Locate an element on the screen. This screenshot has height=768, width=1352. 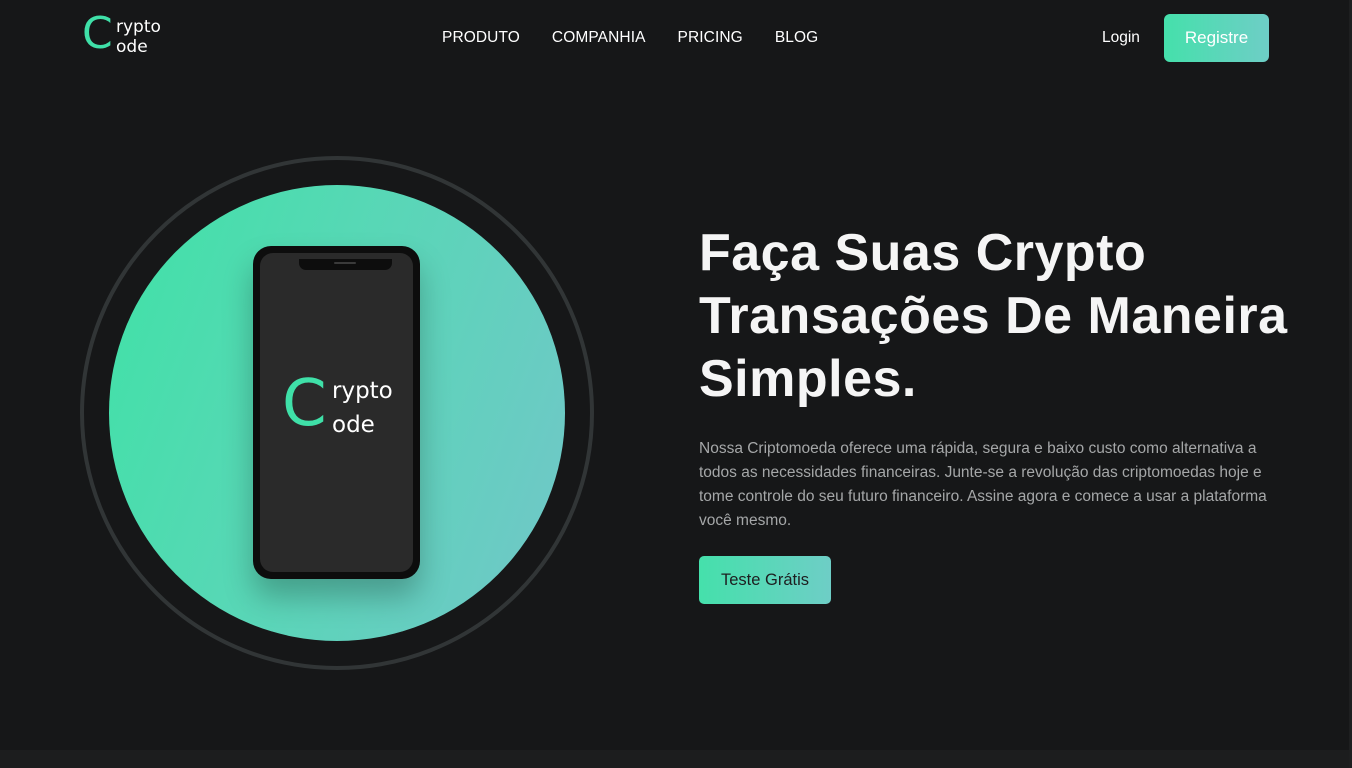
brand-logo: C rypto ode is located at coordinates (127, 35).